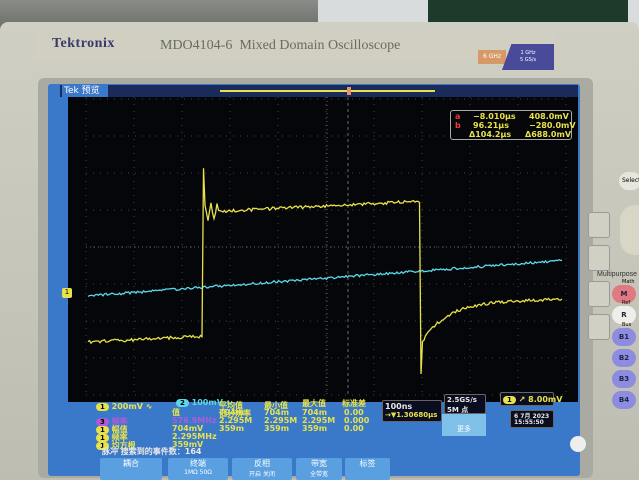 Image resolution: width=639 pixels, height=480 pixels. What do you see at coordinates (527, 399) in the screenshot?
I see `trigger-readout: 1 ↗ 8.00mV` at bounding box center [527, 399].